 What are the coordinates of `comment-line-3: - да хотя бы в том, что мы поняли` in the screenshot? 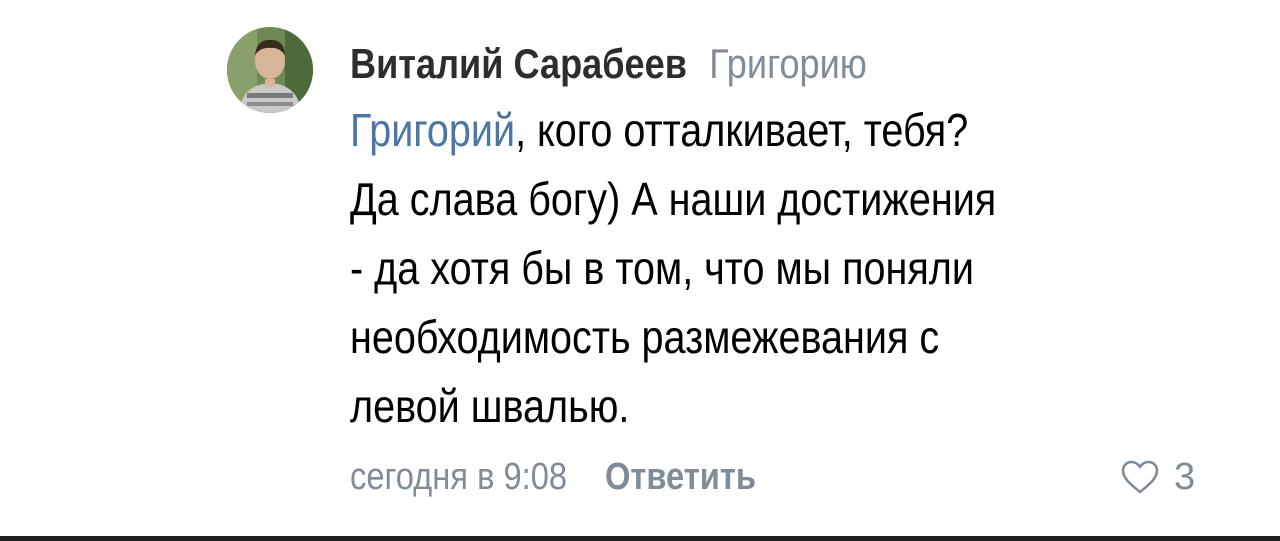 It's located at (662, 268).